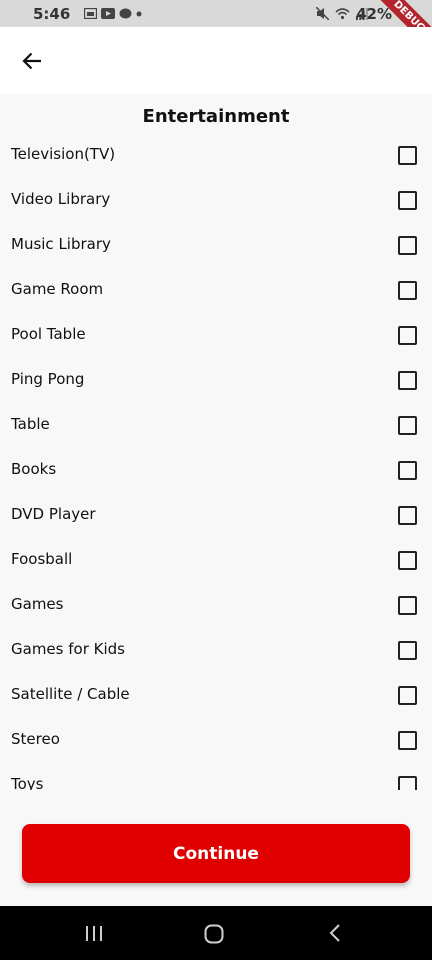 This screenshot has height=960, width=432. I want to click on app-bar, so click(216, 60).